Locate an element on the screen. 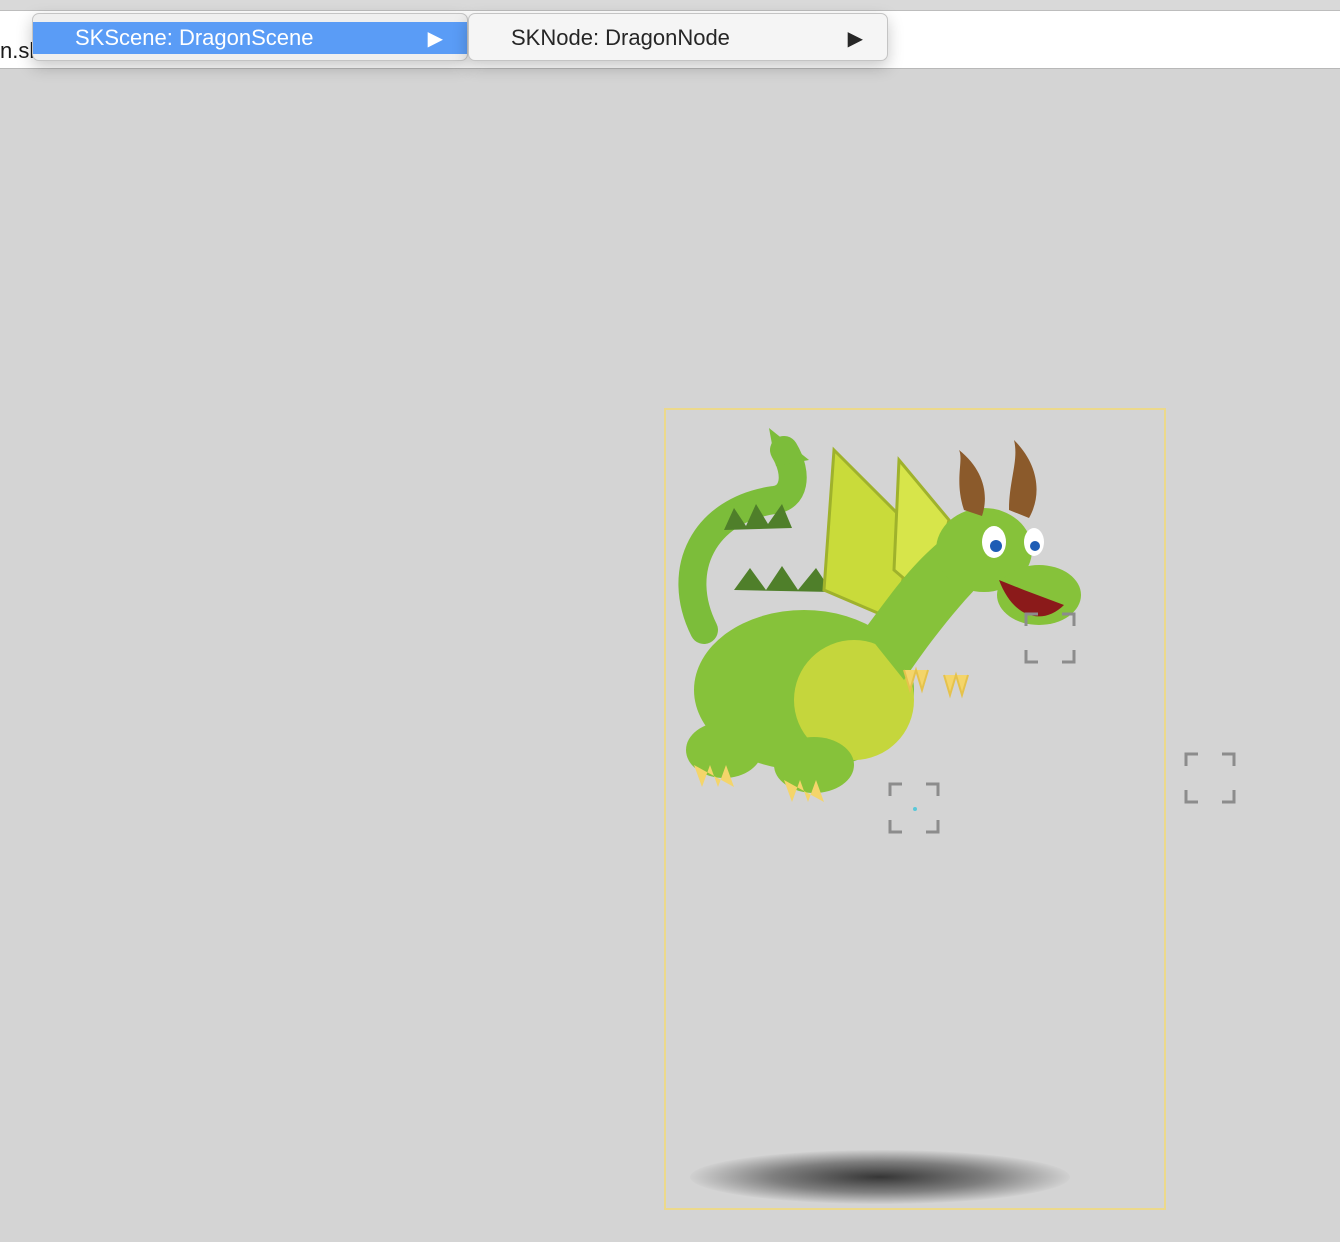 The width and height of the screenshot is (1340, 1242). node-submenu: SKNode: DragonNode ▶ is located at coordinates (678, 37).